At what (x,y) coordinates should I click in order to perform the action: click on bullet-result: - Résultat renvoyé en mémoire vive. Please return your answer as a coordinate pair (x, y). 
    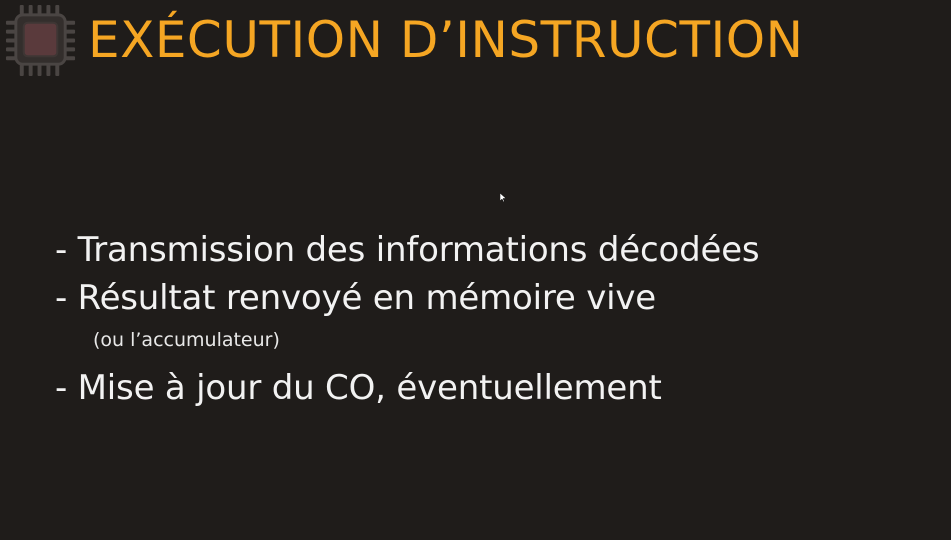
    Looking at the image, I should click on (356, 298).